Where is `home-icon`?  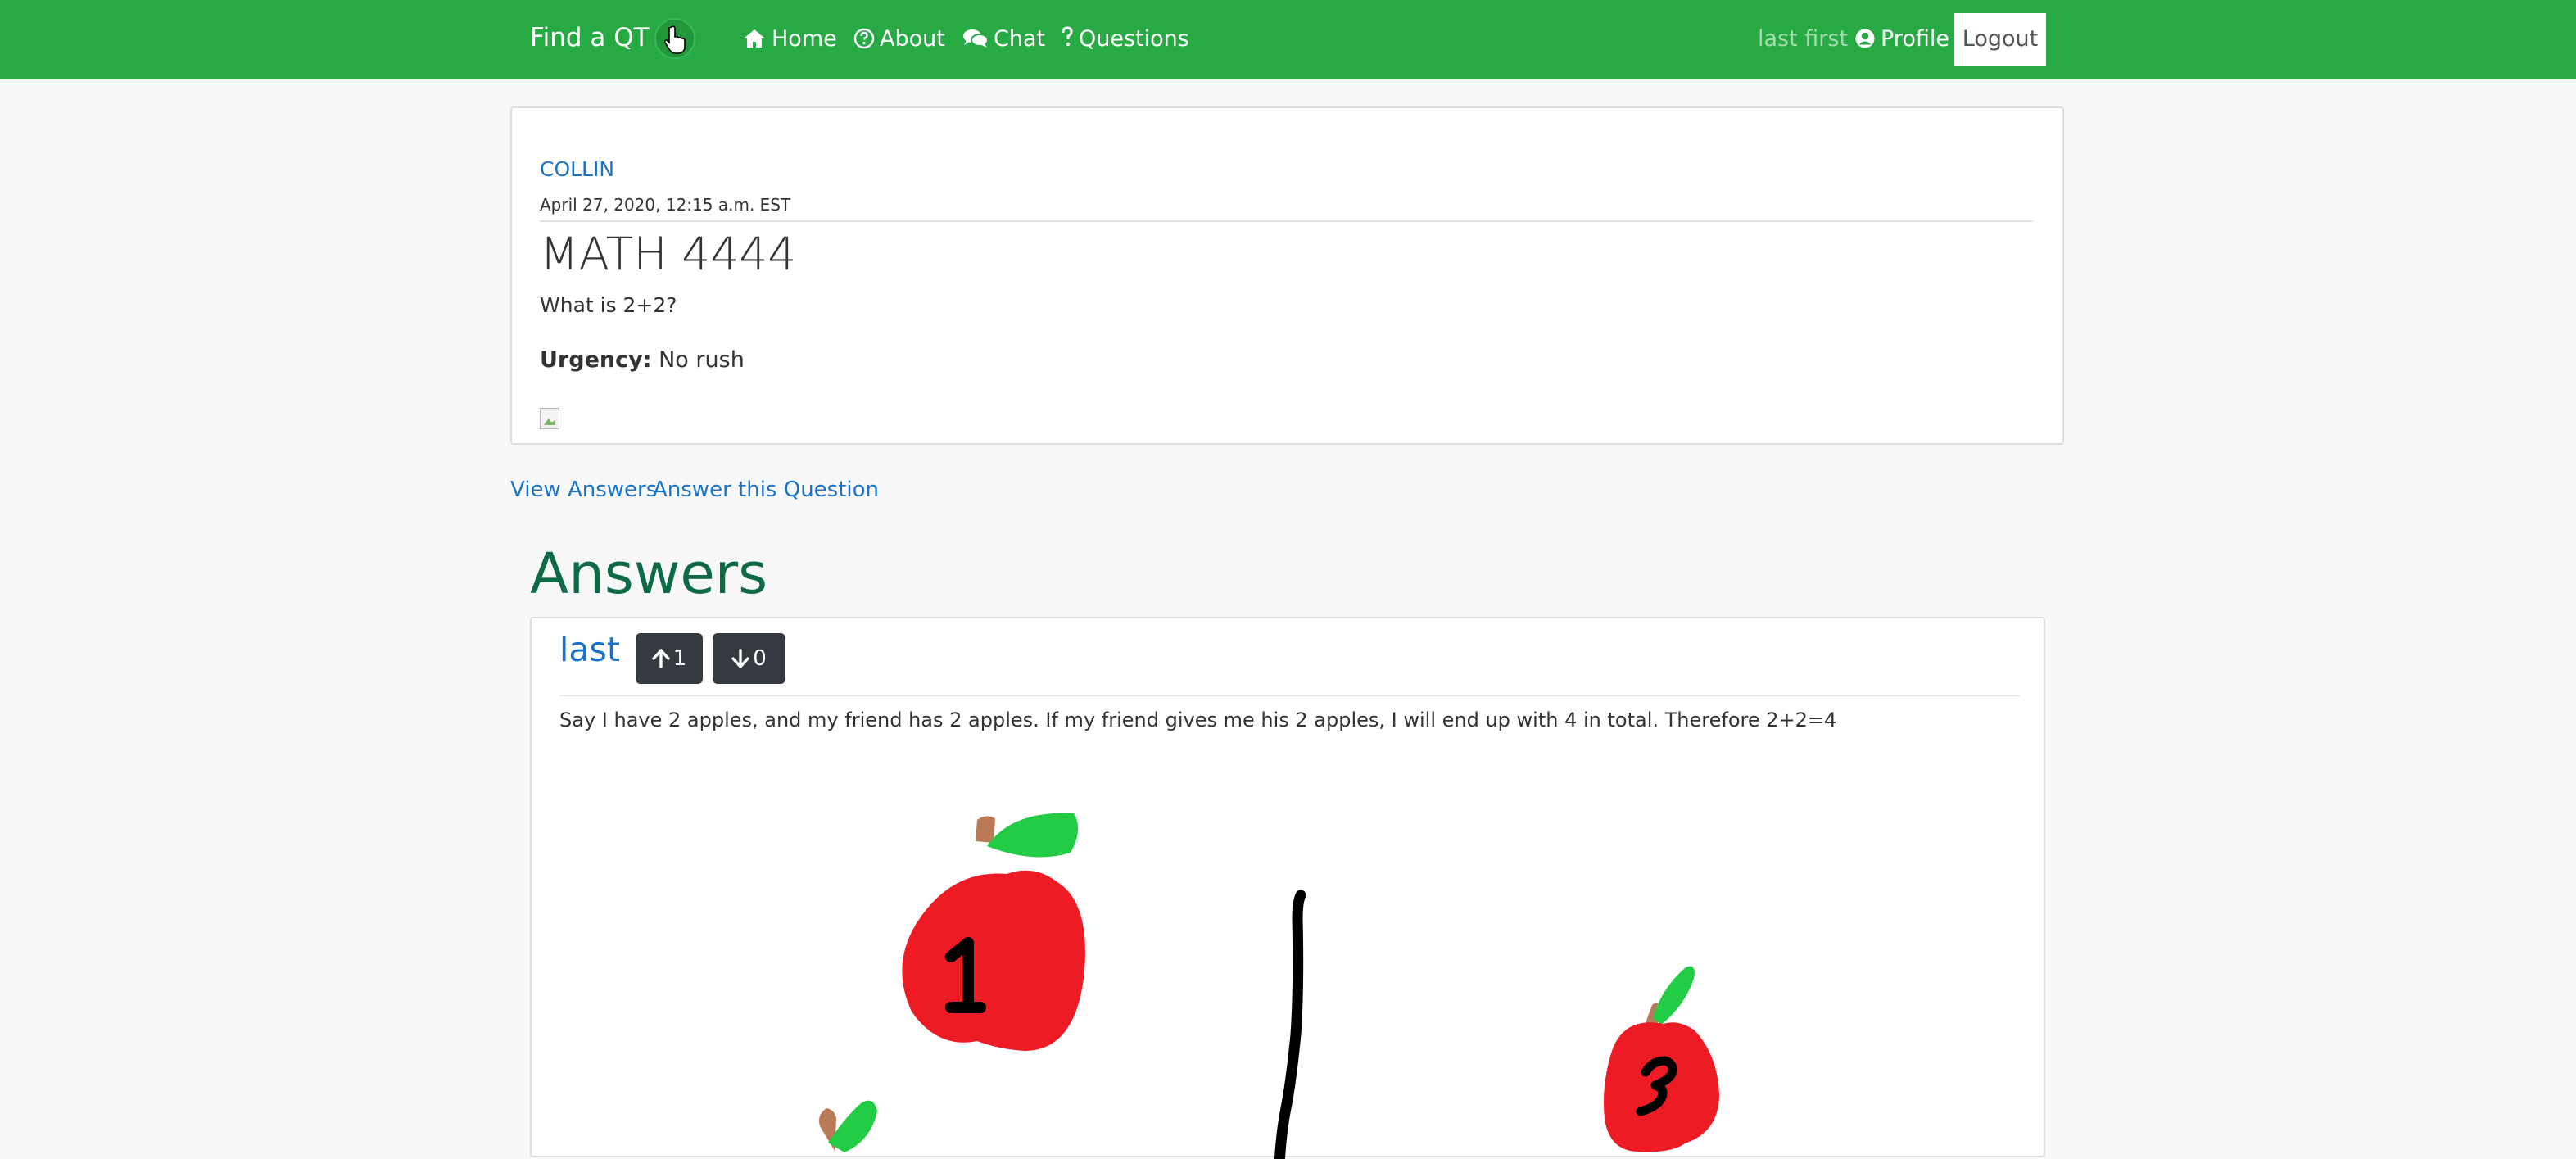
home-icon is located at coordinates (754, 39).